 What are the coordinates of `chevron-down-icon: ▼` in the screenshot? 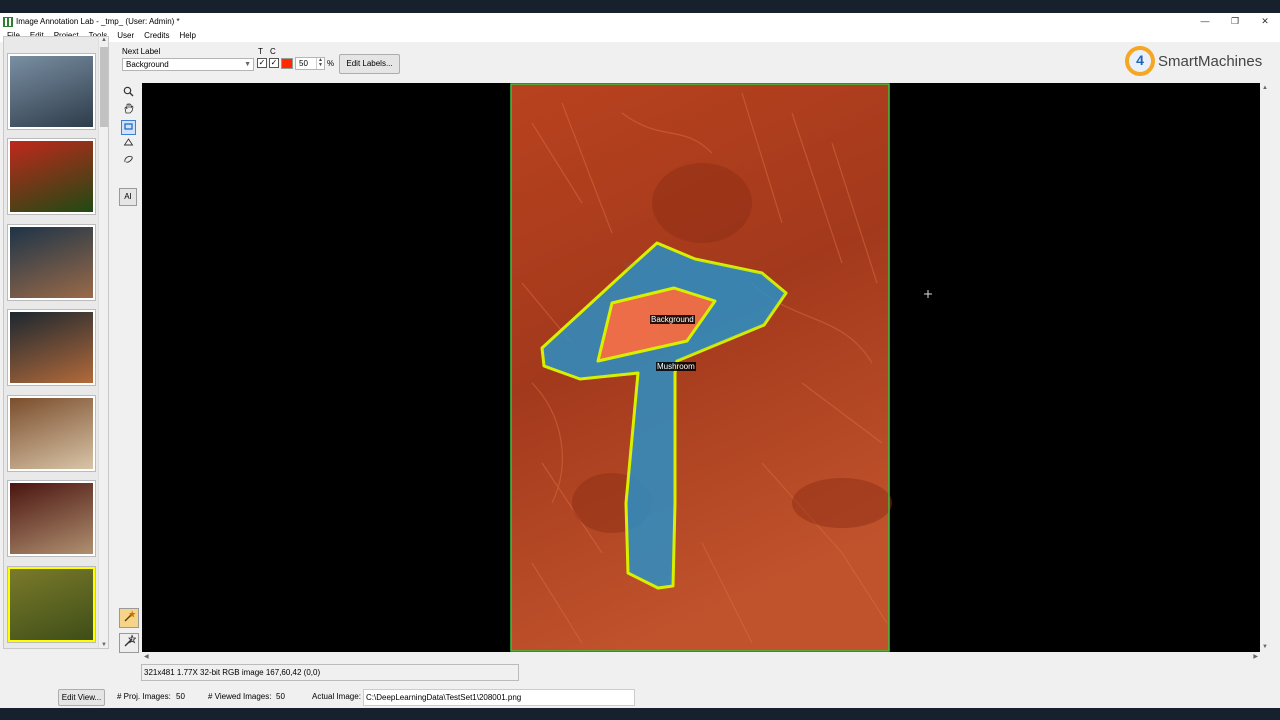 It's located at (247, 64).